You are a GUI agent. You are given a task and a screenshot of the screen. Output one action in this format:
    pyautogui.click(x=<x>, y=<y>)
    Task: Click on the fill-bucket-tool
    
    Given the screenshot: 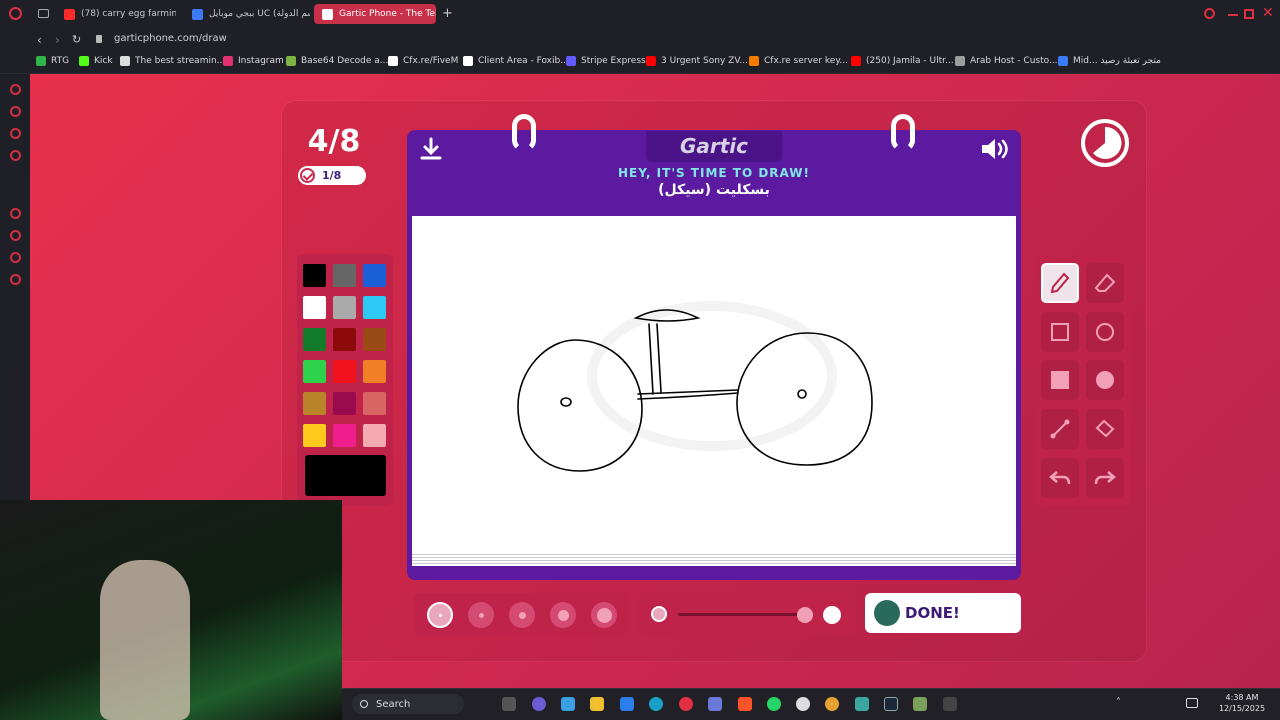 What is the action you would take?
    pyautogui.click(x=1105, y=429)
    